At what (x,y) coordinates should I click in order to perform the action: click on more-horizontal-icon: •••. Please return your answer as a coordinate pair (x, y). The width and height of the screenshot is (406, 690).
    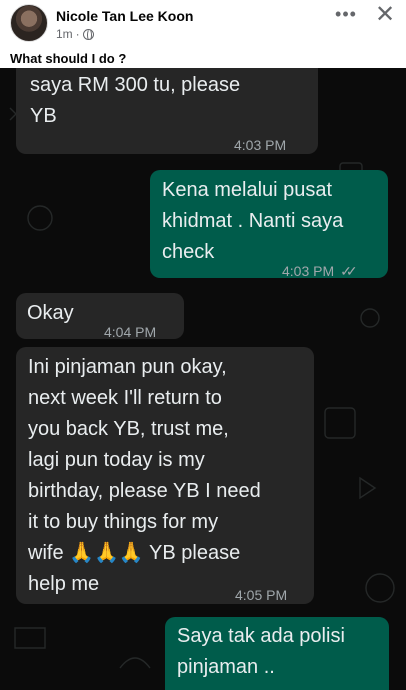
    Looking at the image, I should click on (346, 14).